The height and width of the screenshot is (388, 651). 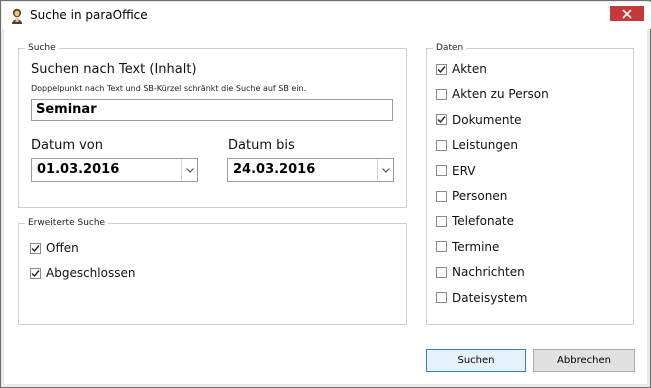 I want to click on checkbox-label: Abgeschlossen, so click(x=91, y=273).